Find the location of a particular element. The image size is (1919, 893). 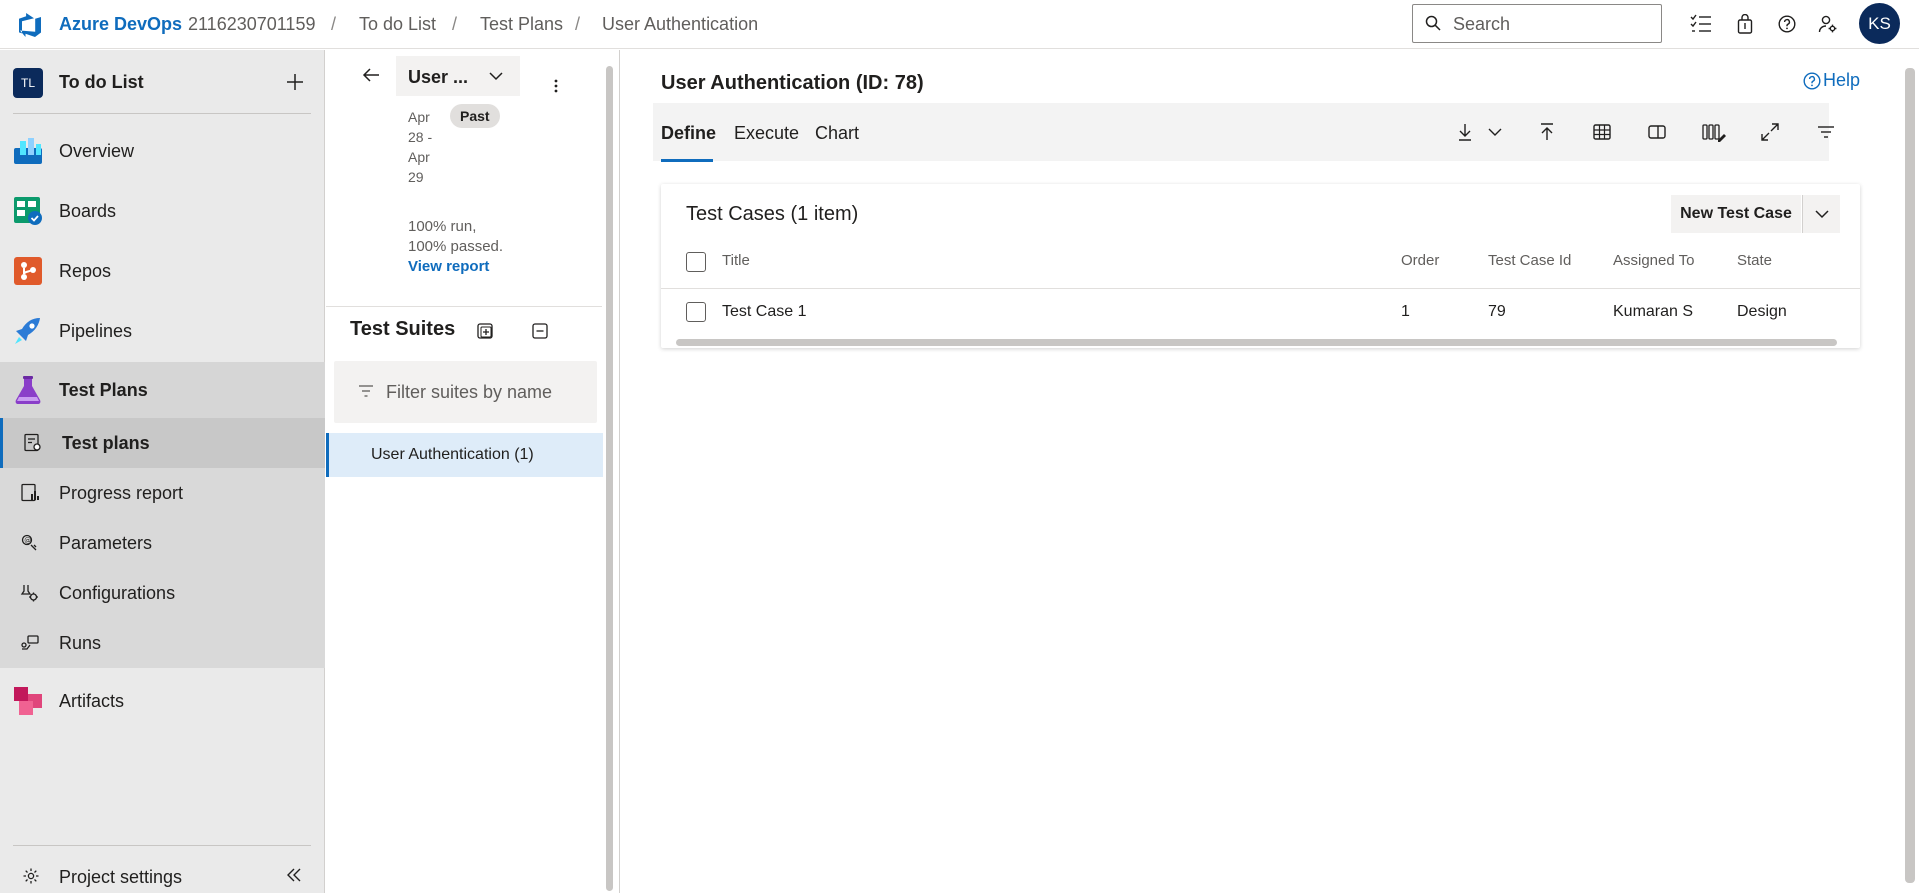

nav-item-test-plans: Test Plans is located at coordinates (162, 390).